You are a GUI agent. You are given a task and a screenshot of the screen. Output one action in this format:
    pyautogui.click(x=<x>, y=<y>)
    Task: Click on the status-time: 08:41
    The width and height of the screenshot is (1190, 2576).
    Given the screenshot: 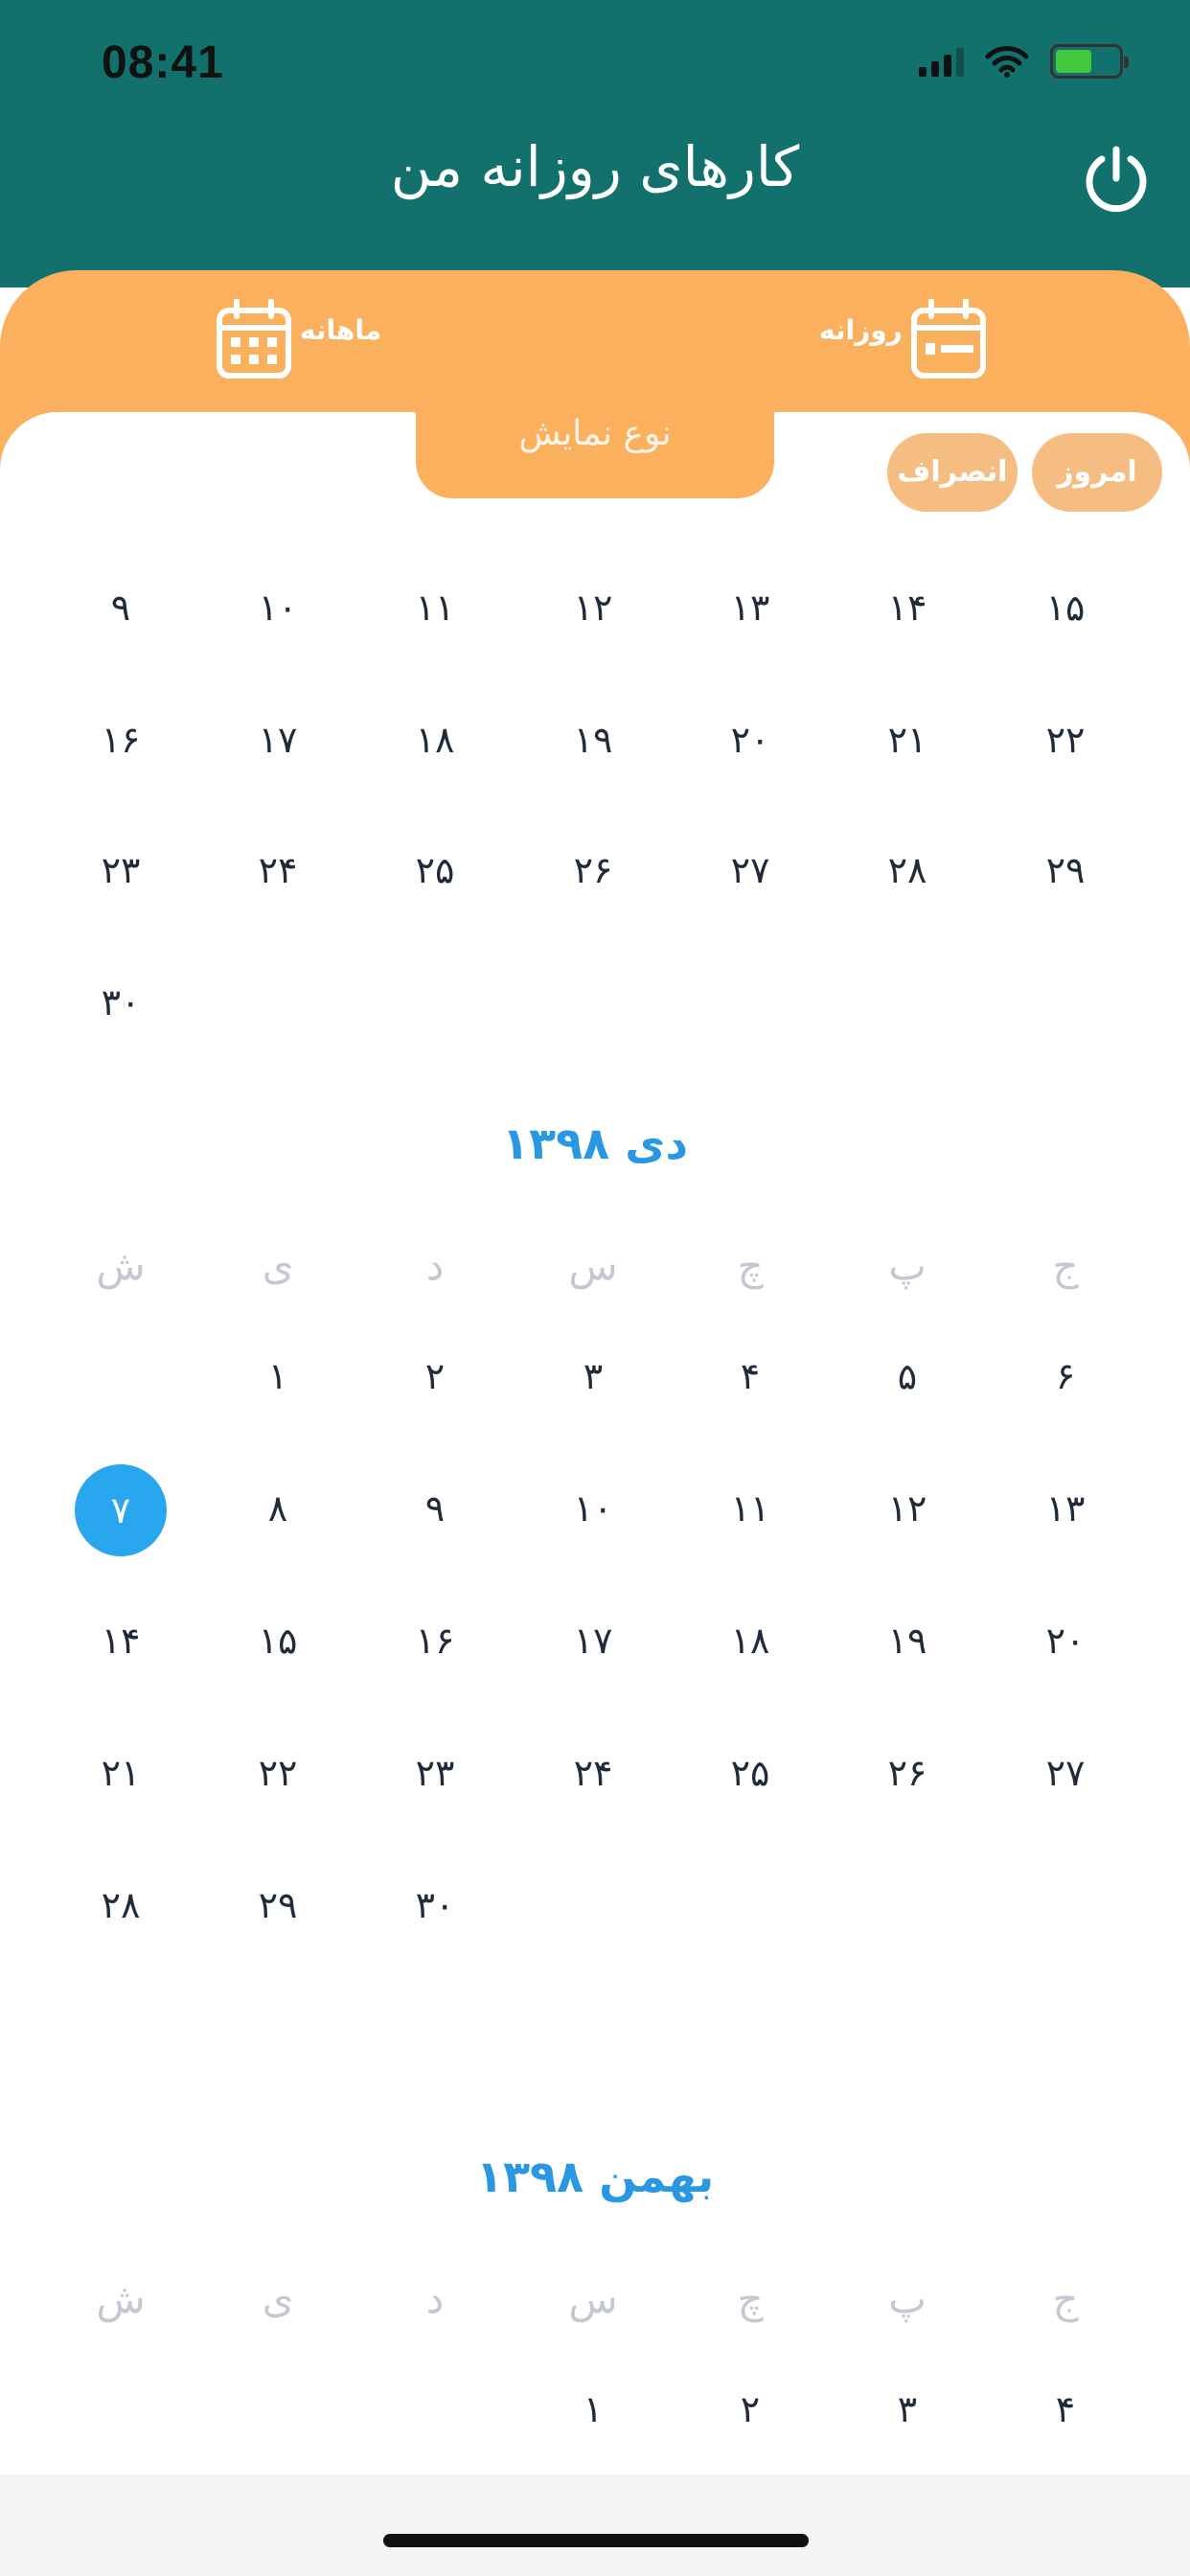 What is the action you would take?
    pyautogui.click(x=163, y=63)
    